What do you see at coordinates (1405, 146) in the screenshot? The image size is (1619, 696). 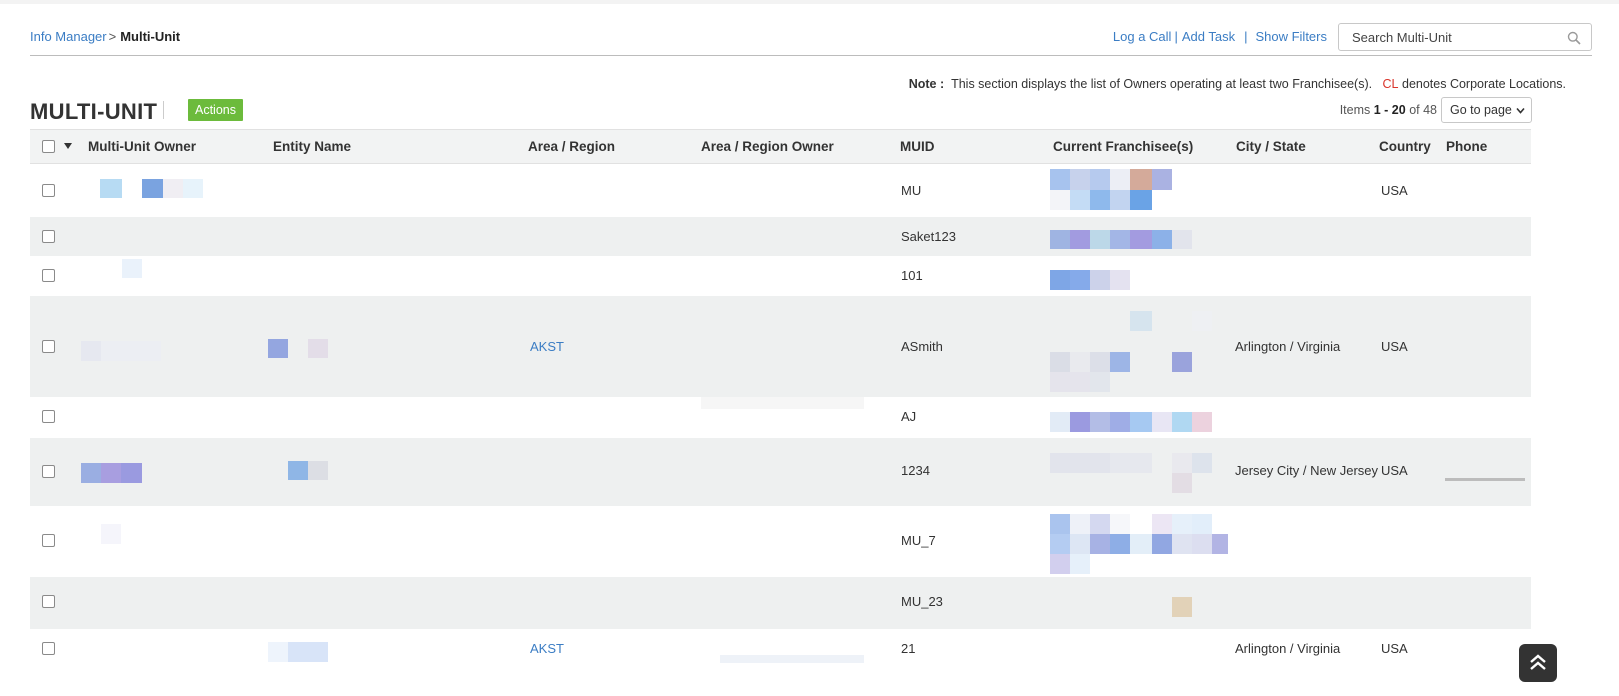 I see `col-country: Country` at bounding box center [1405, 146].